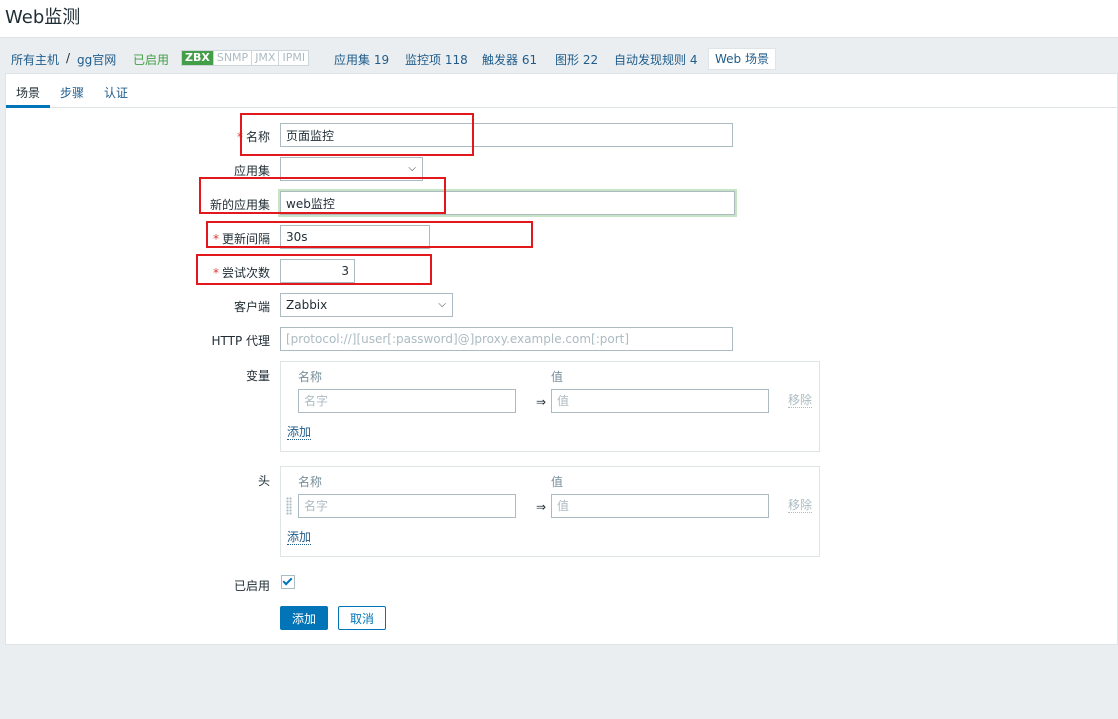 Image resolution: width=1118 pixels, height=719 pixels. What do you see at coordinates (241, 239) in the screenshot?
I see `update-interval-label: * 更新间隔` at bounding box center [241, 239].